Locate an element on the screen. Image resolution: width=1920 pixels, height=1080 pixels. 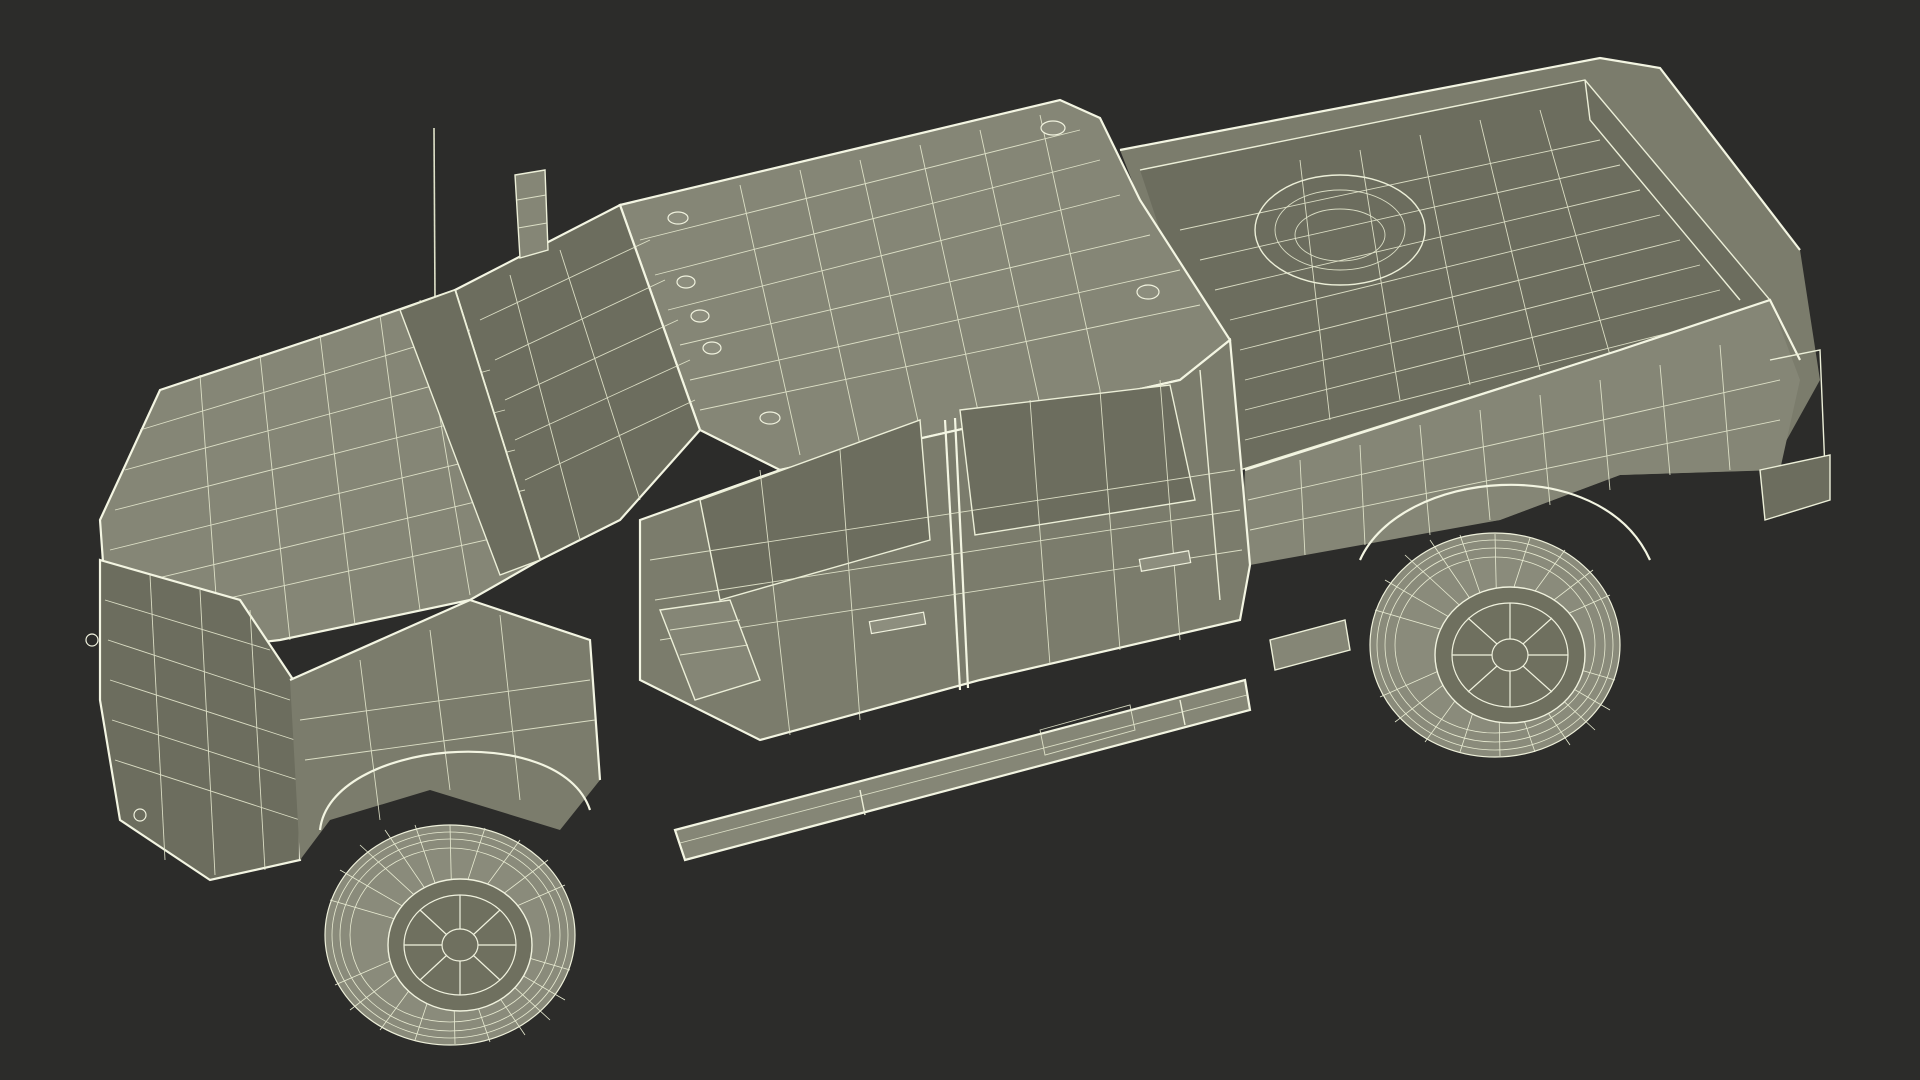
antenna is located at coordinates (434, 214).